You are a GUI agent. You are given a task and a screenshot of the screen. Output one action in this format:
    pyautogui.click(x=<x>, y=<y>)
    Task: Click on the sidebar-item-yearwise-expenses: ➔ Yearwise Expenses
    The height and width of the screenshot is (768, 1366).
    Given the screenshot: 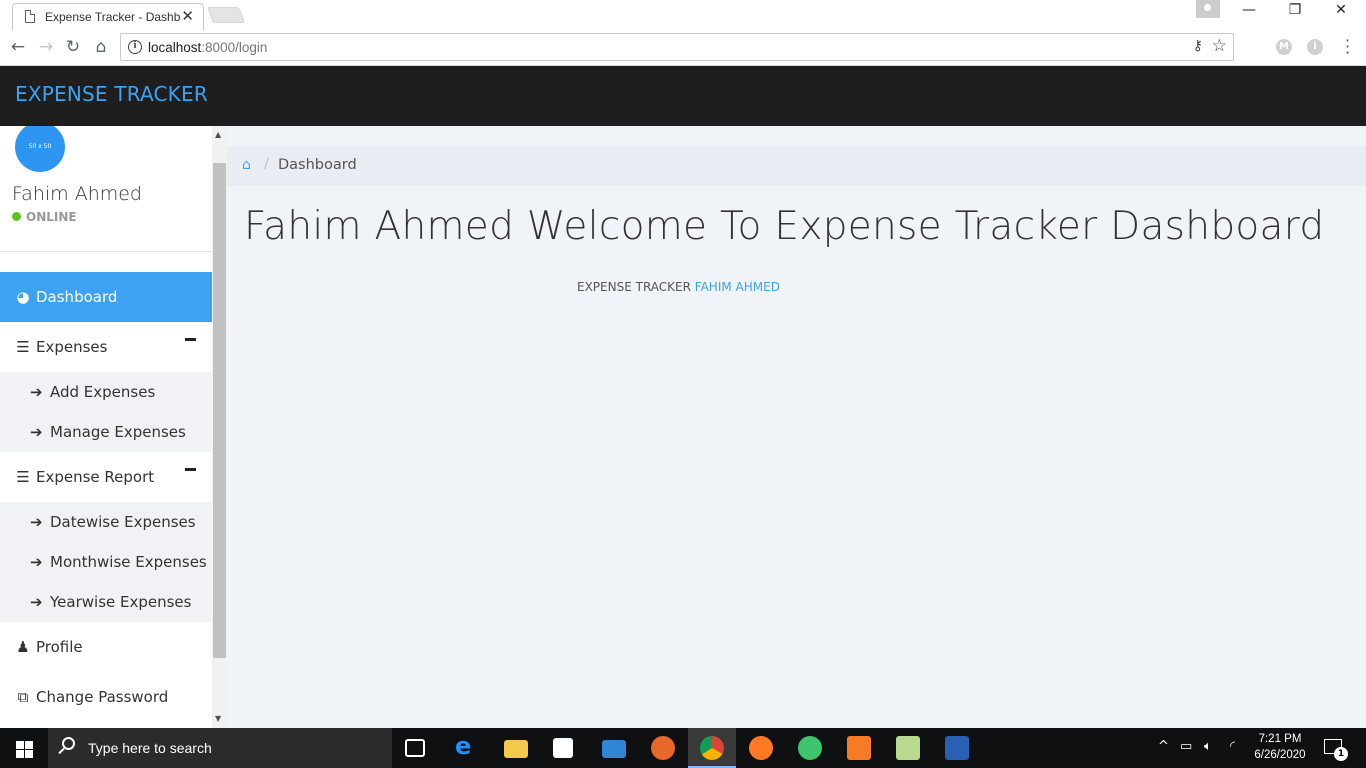 What is the action you would take?
    pyautogui.click(x=106, y=602)
    